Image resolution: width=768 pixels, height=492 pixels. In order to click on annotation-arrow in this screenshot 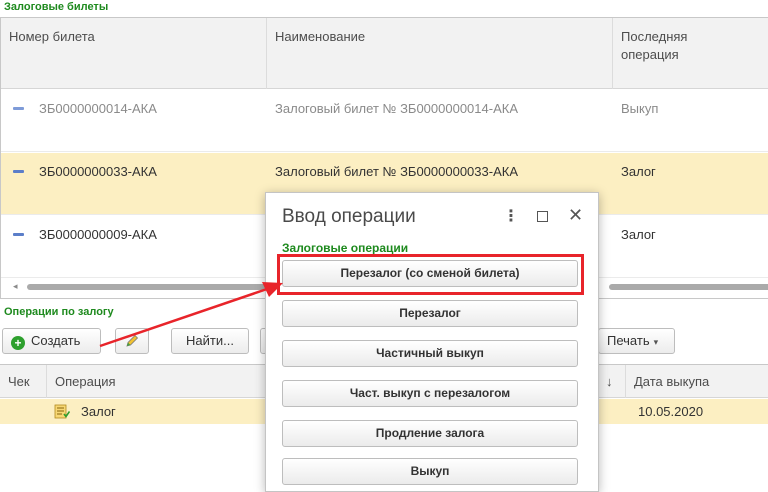, I will do `click(191, 315)`.